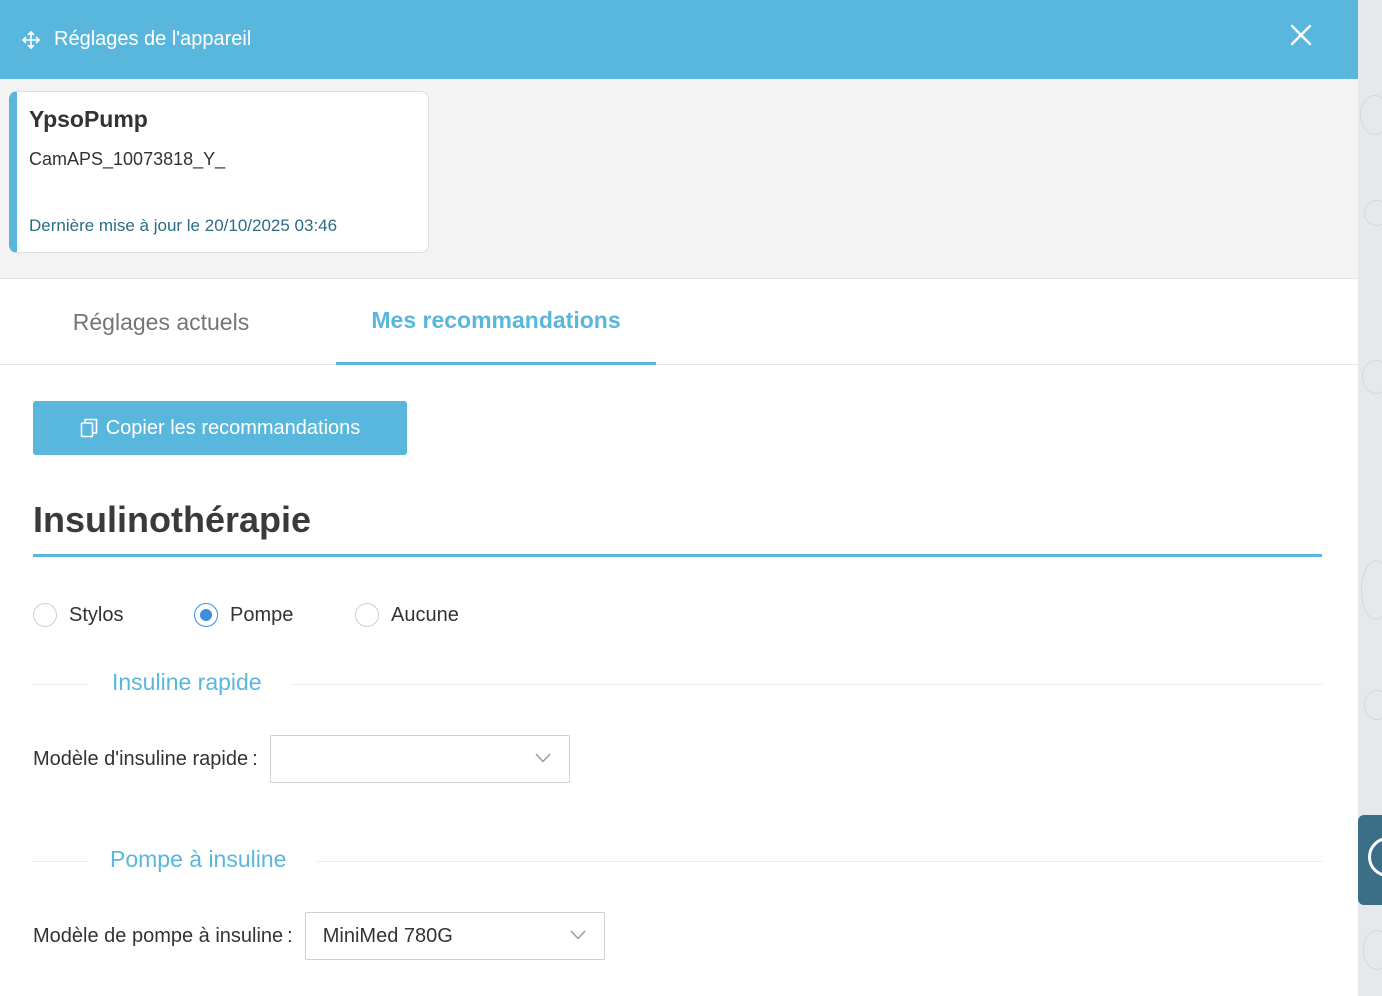  What do you see at coordinates (31, 39) in the screenshot?
I see `move-icon` at bounding box center [31, 39].